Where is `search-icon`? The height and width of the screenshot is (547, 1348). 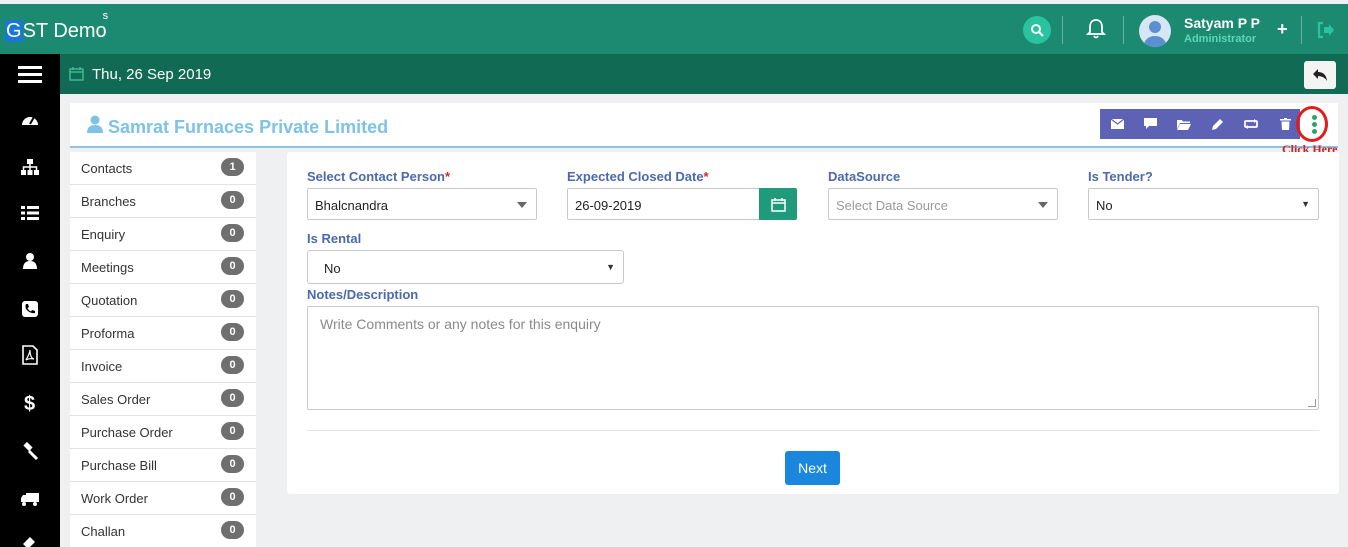 search-icon is located at coordinates (1037, 30).